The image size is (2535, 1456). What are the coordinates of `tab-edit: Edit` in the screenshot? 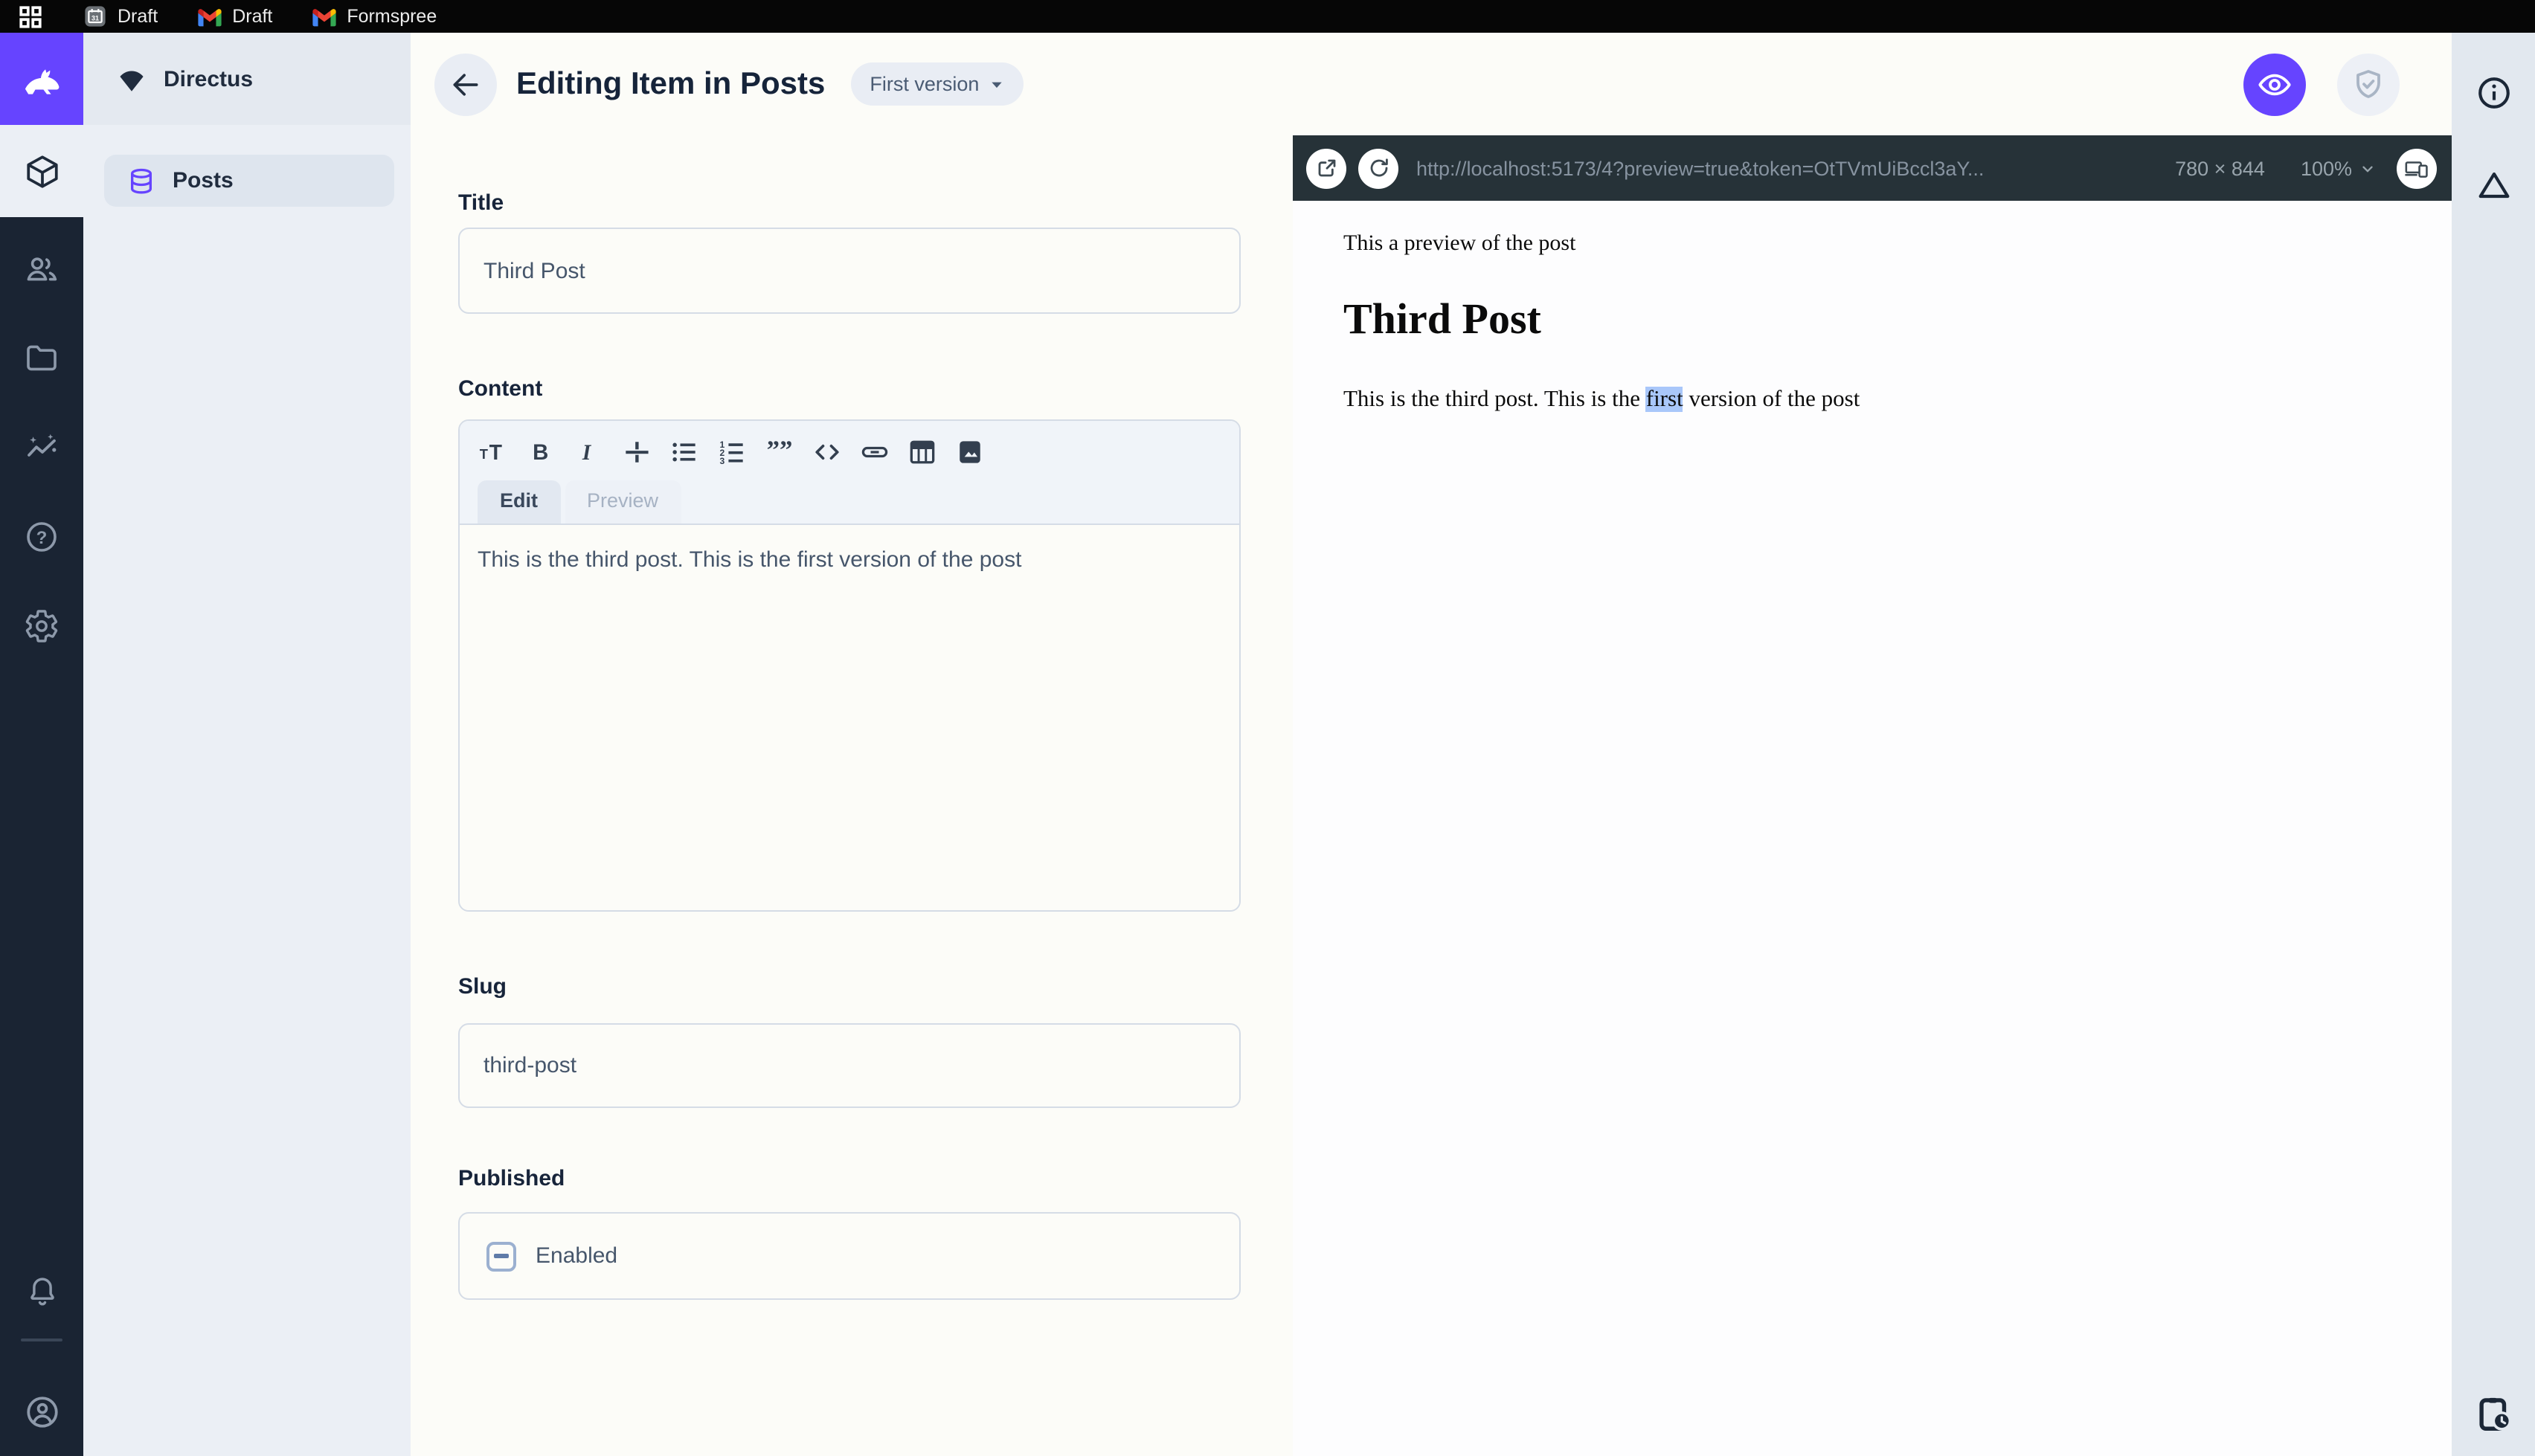 It's located at (519, 502).